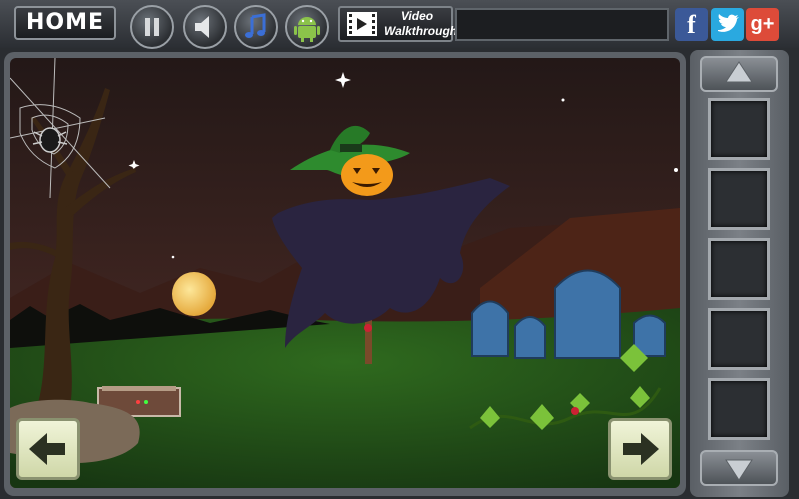 The image size is (799, 499). What do you see at coordinates (421, 31) in the screenshot?
I see `video-label-line2: Walkthrough` at bounding box center [421, 31].